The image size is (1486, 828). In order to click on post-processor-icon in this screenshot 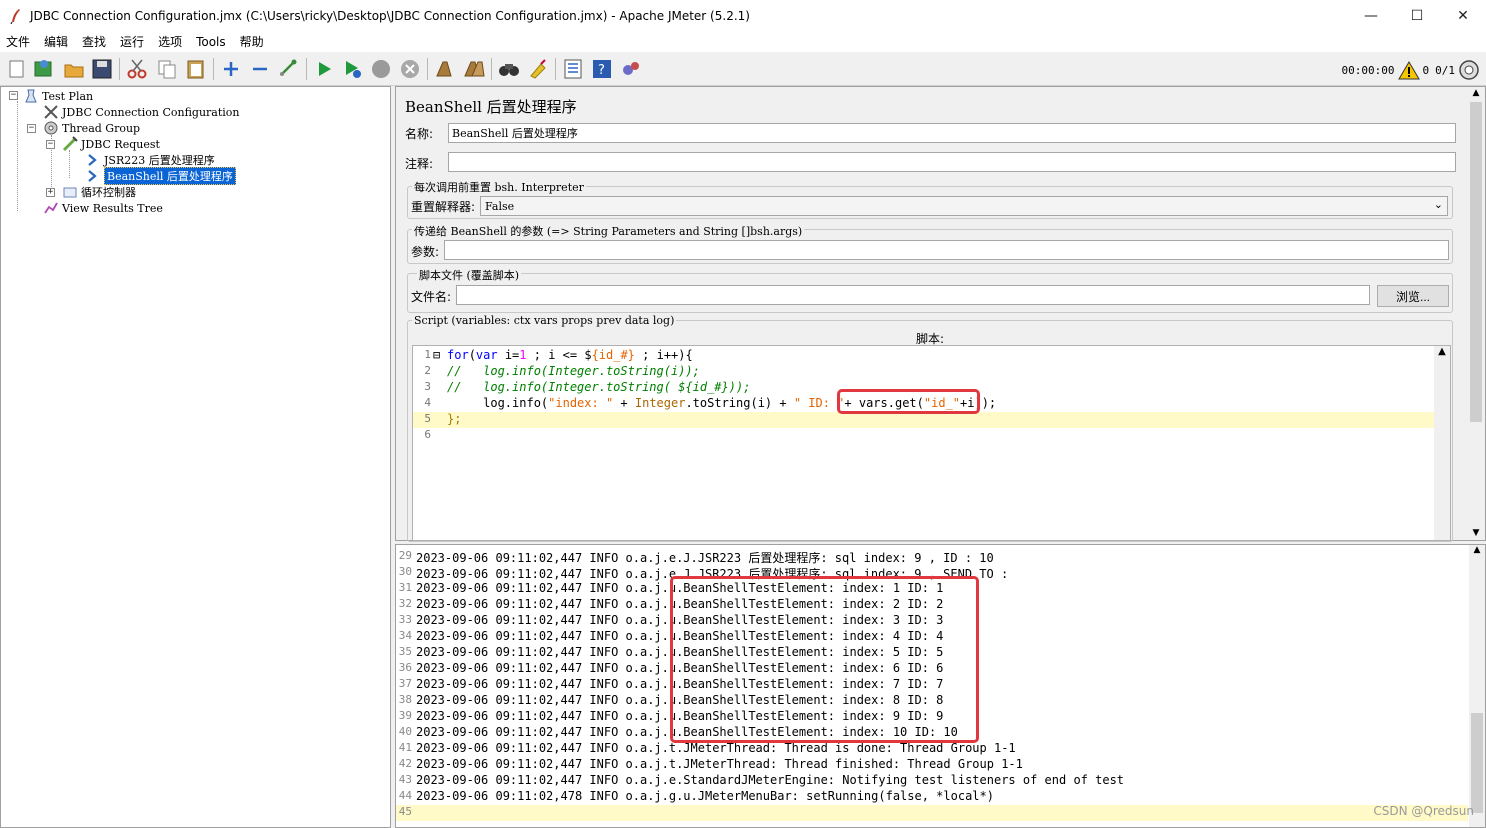, I will do `click(93, 176)`.